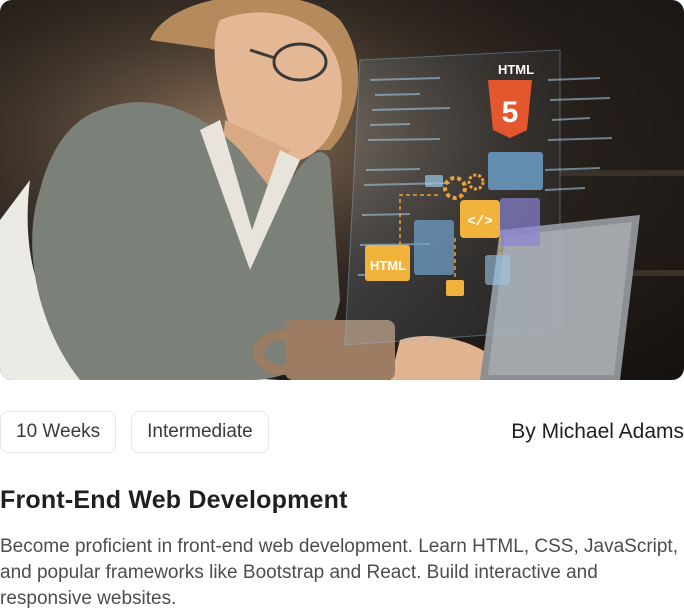  I want to click on html-badge-label: HTML, so click(516, 69).